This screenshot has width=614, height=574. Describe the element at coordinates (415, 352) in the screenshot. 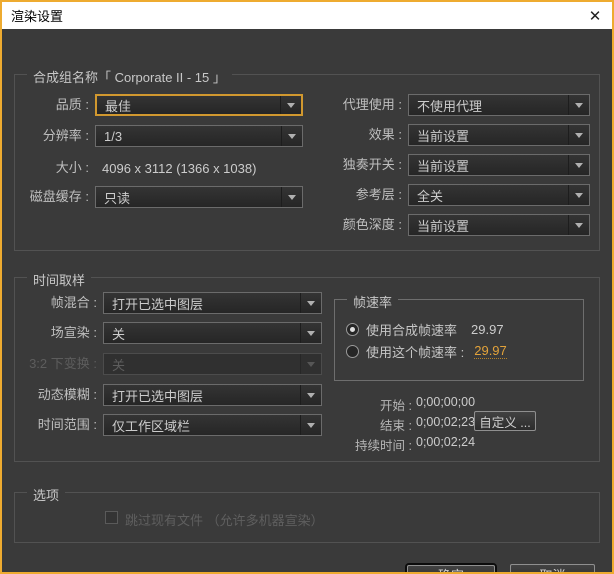

I see `use-this-frame-rate-label: 使用这个帧速率 :` at that location.